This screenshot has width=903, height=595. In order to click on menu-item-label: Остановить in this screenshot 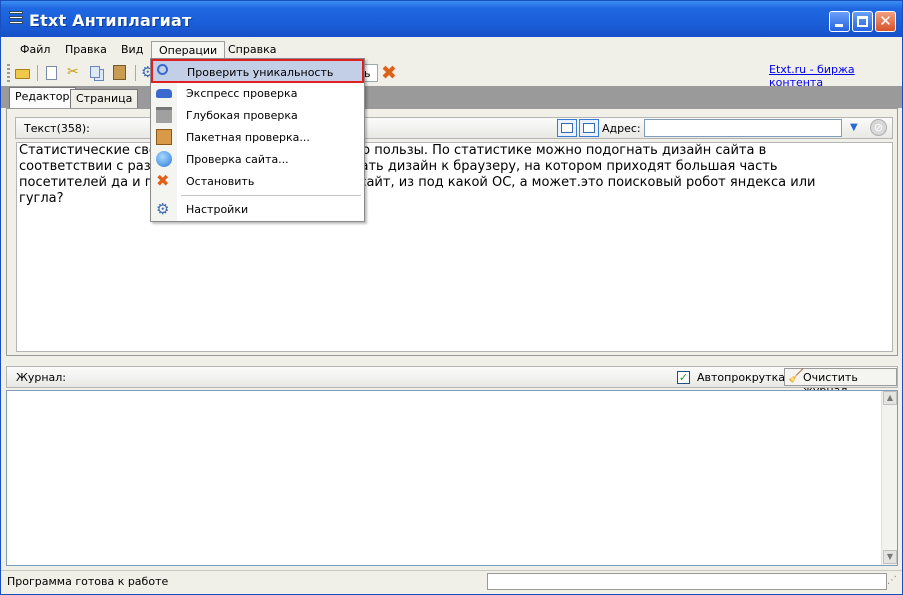, I will do `click(220, 181)`.